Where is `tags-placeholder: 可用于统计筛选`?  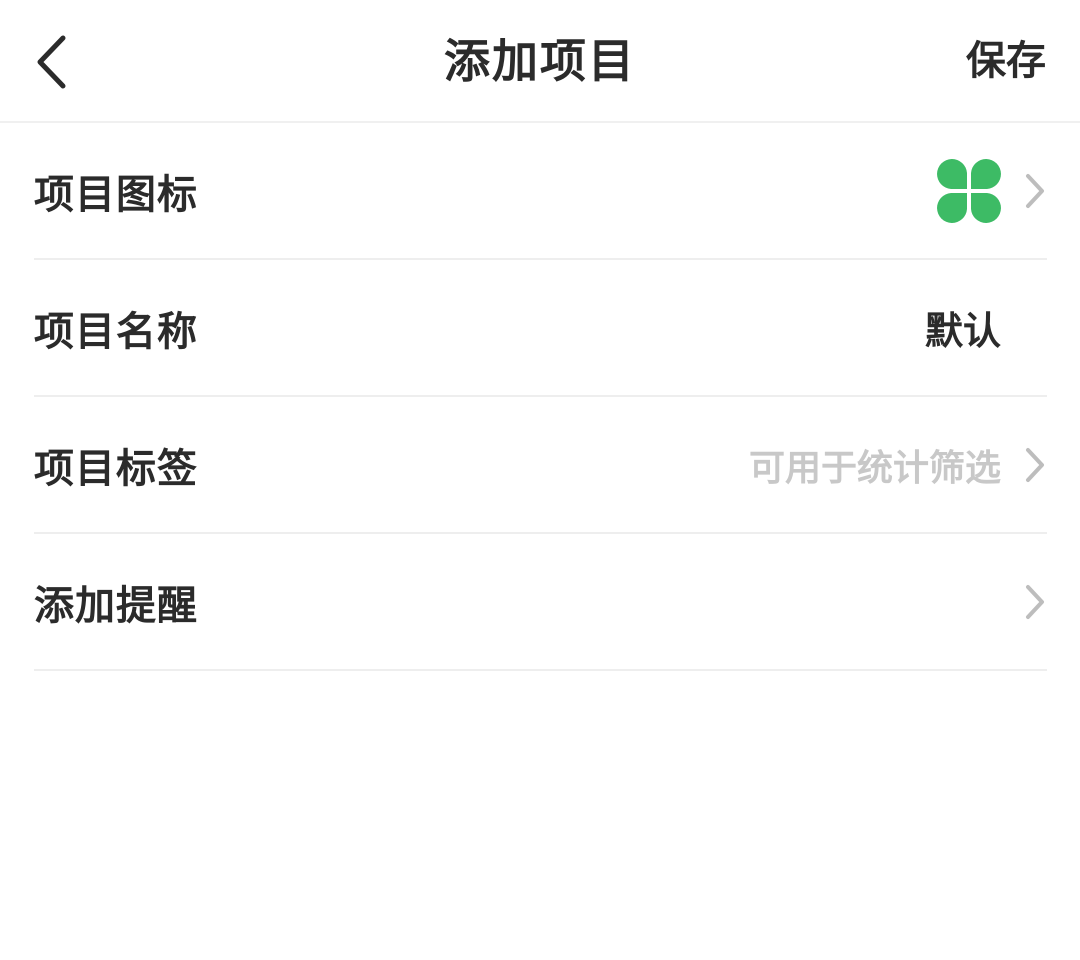 tags-placeholder: 可用于统计筛选 is located at coordinates (874, 468).